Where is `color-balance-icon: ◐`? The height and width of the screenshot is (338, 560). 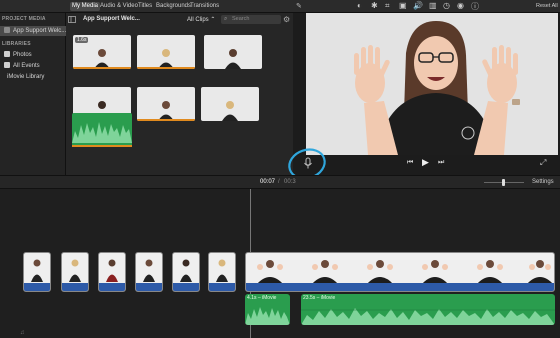
color-balance-icon: ◐ is located at coordinates (359, 5).